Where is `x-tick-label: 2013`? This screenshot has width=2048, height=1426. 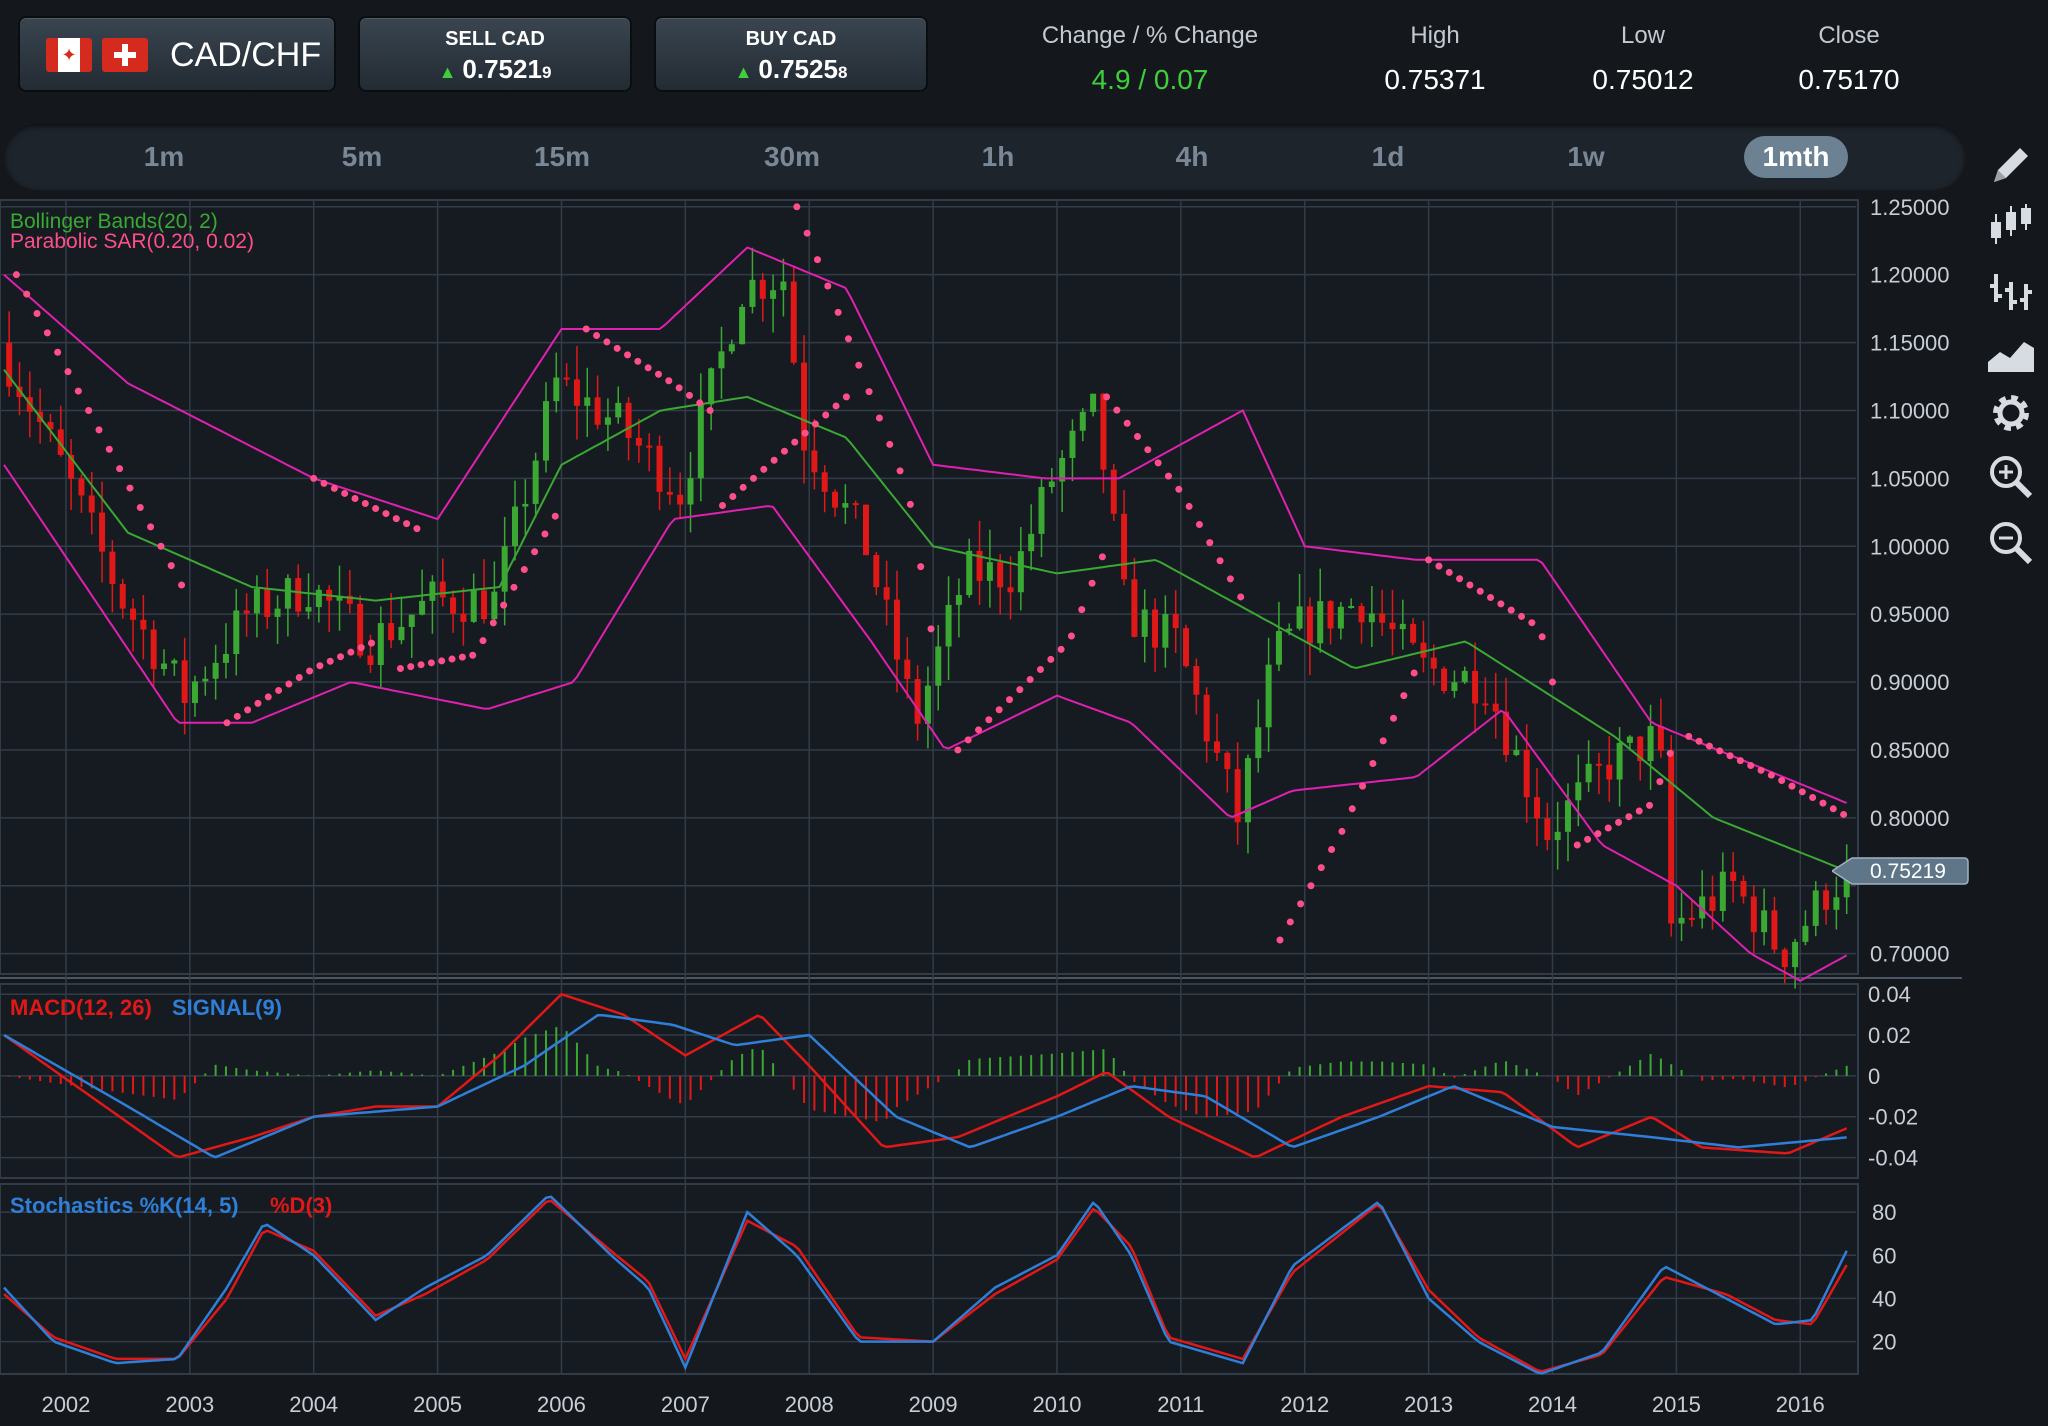 x-tick-label: 2013 is located at coordinates (1428, 1404).